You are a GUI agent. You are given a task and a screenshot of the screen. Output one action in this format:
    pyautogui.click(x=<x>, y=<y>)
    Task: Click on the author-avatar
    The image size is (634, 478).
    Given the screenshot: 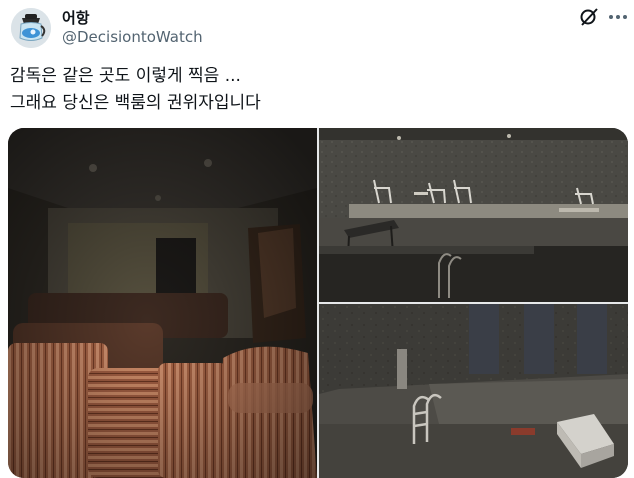 What is the action you would take?
    pyautogui.click(x=31, y=28)
    